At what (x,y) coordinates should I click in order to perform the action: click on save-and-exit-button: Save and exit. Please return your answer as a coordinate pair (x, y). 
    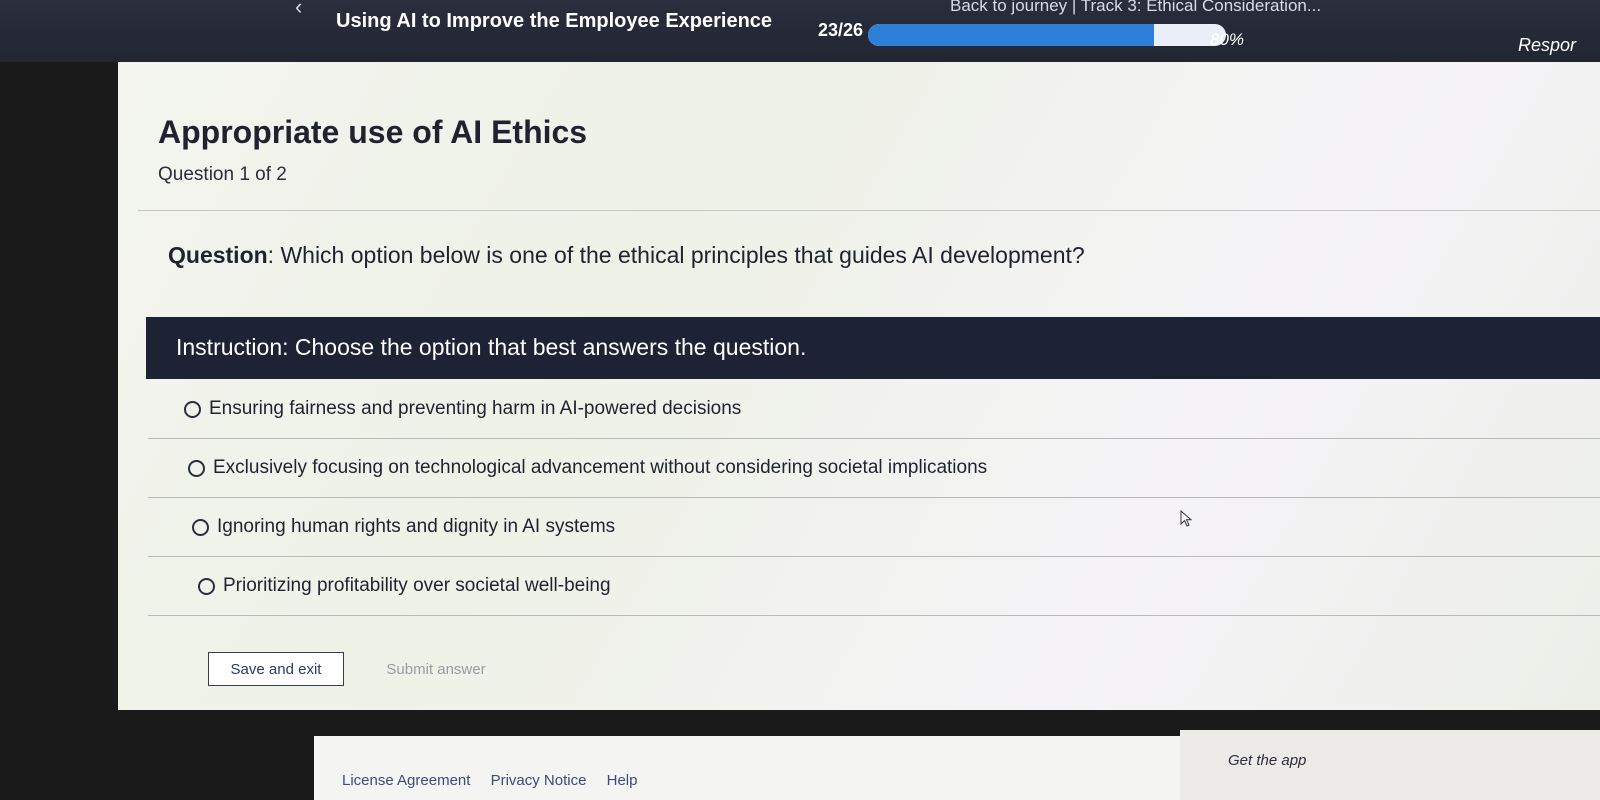
    Looking at the image, I should click on (276, 669).